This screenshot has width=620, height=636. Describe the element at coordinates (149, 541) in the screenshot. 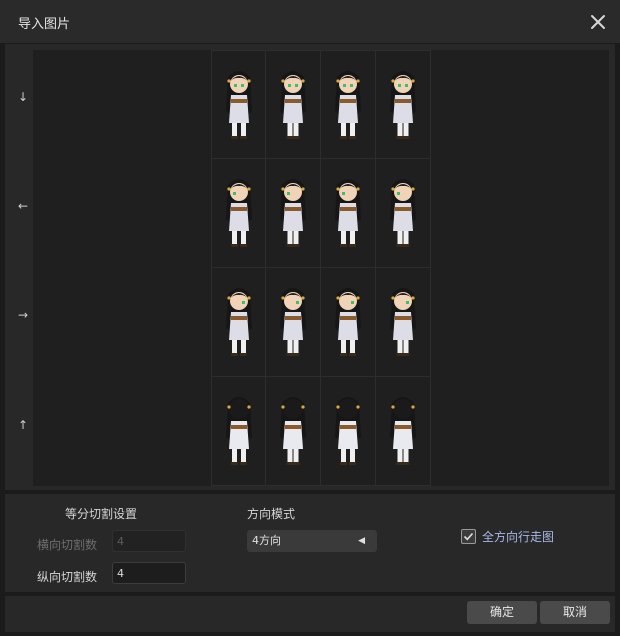

I see `horizontal-split-input` at that location.